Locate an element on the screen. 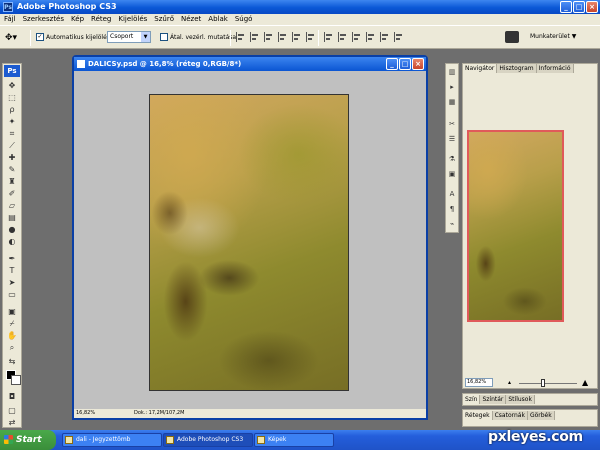 The image size is (600, 450). character-panel-icon: A is located at coordinates (452, 194).